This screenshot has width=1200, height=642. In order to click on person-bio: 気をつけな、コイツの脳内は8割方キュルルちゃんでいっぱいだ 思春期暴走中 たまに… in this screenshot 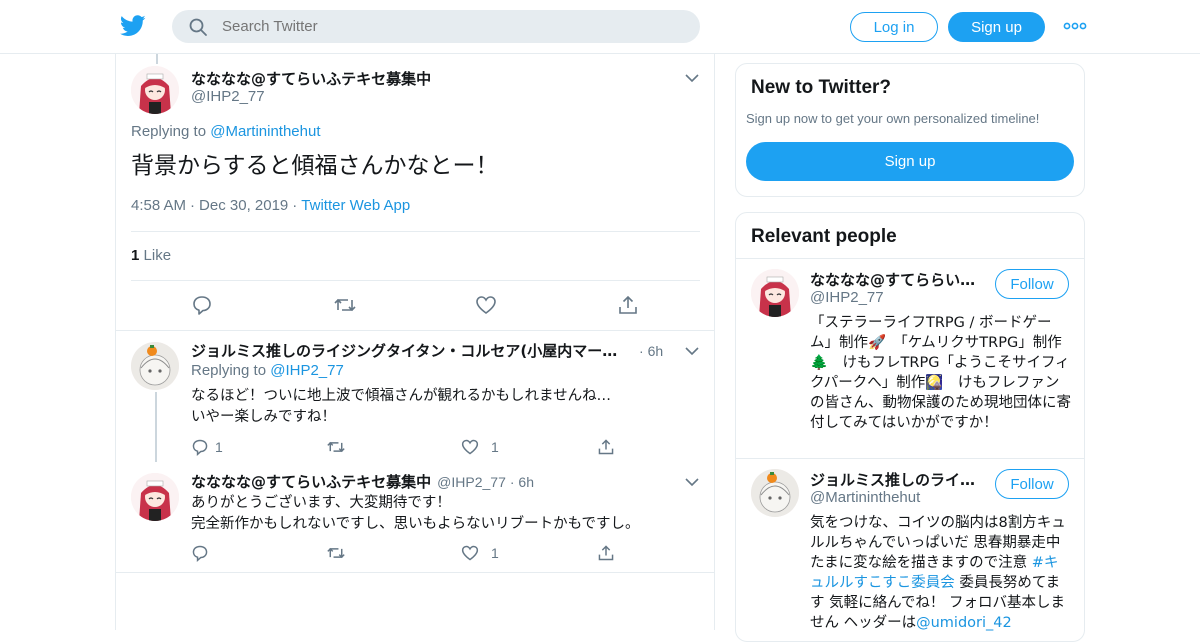, I will do `click(941, 573)`.